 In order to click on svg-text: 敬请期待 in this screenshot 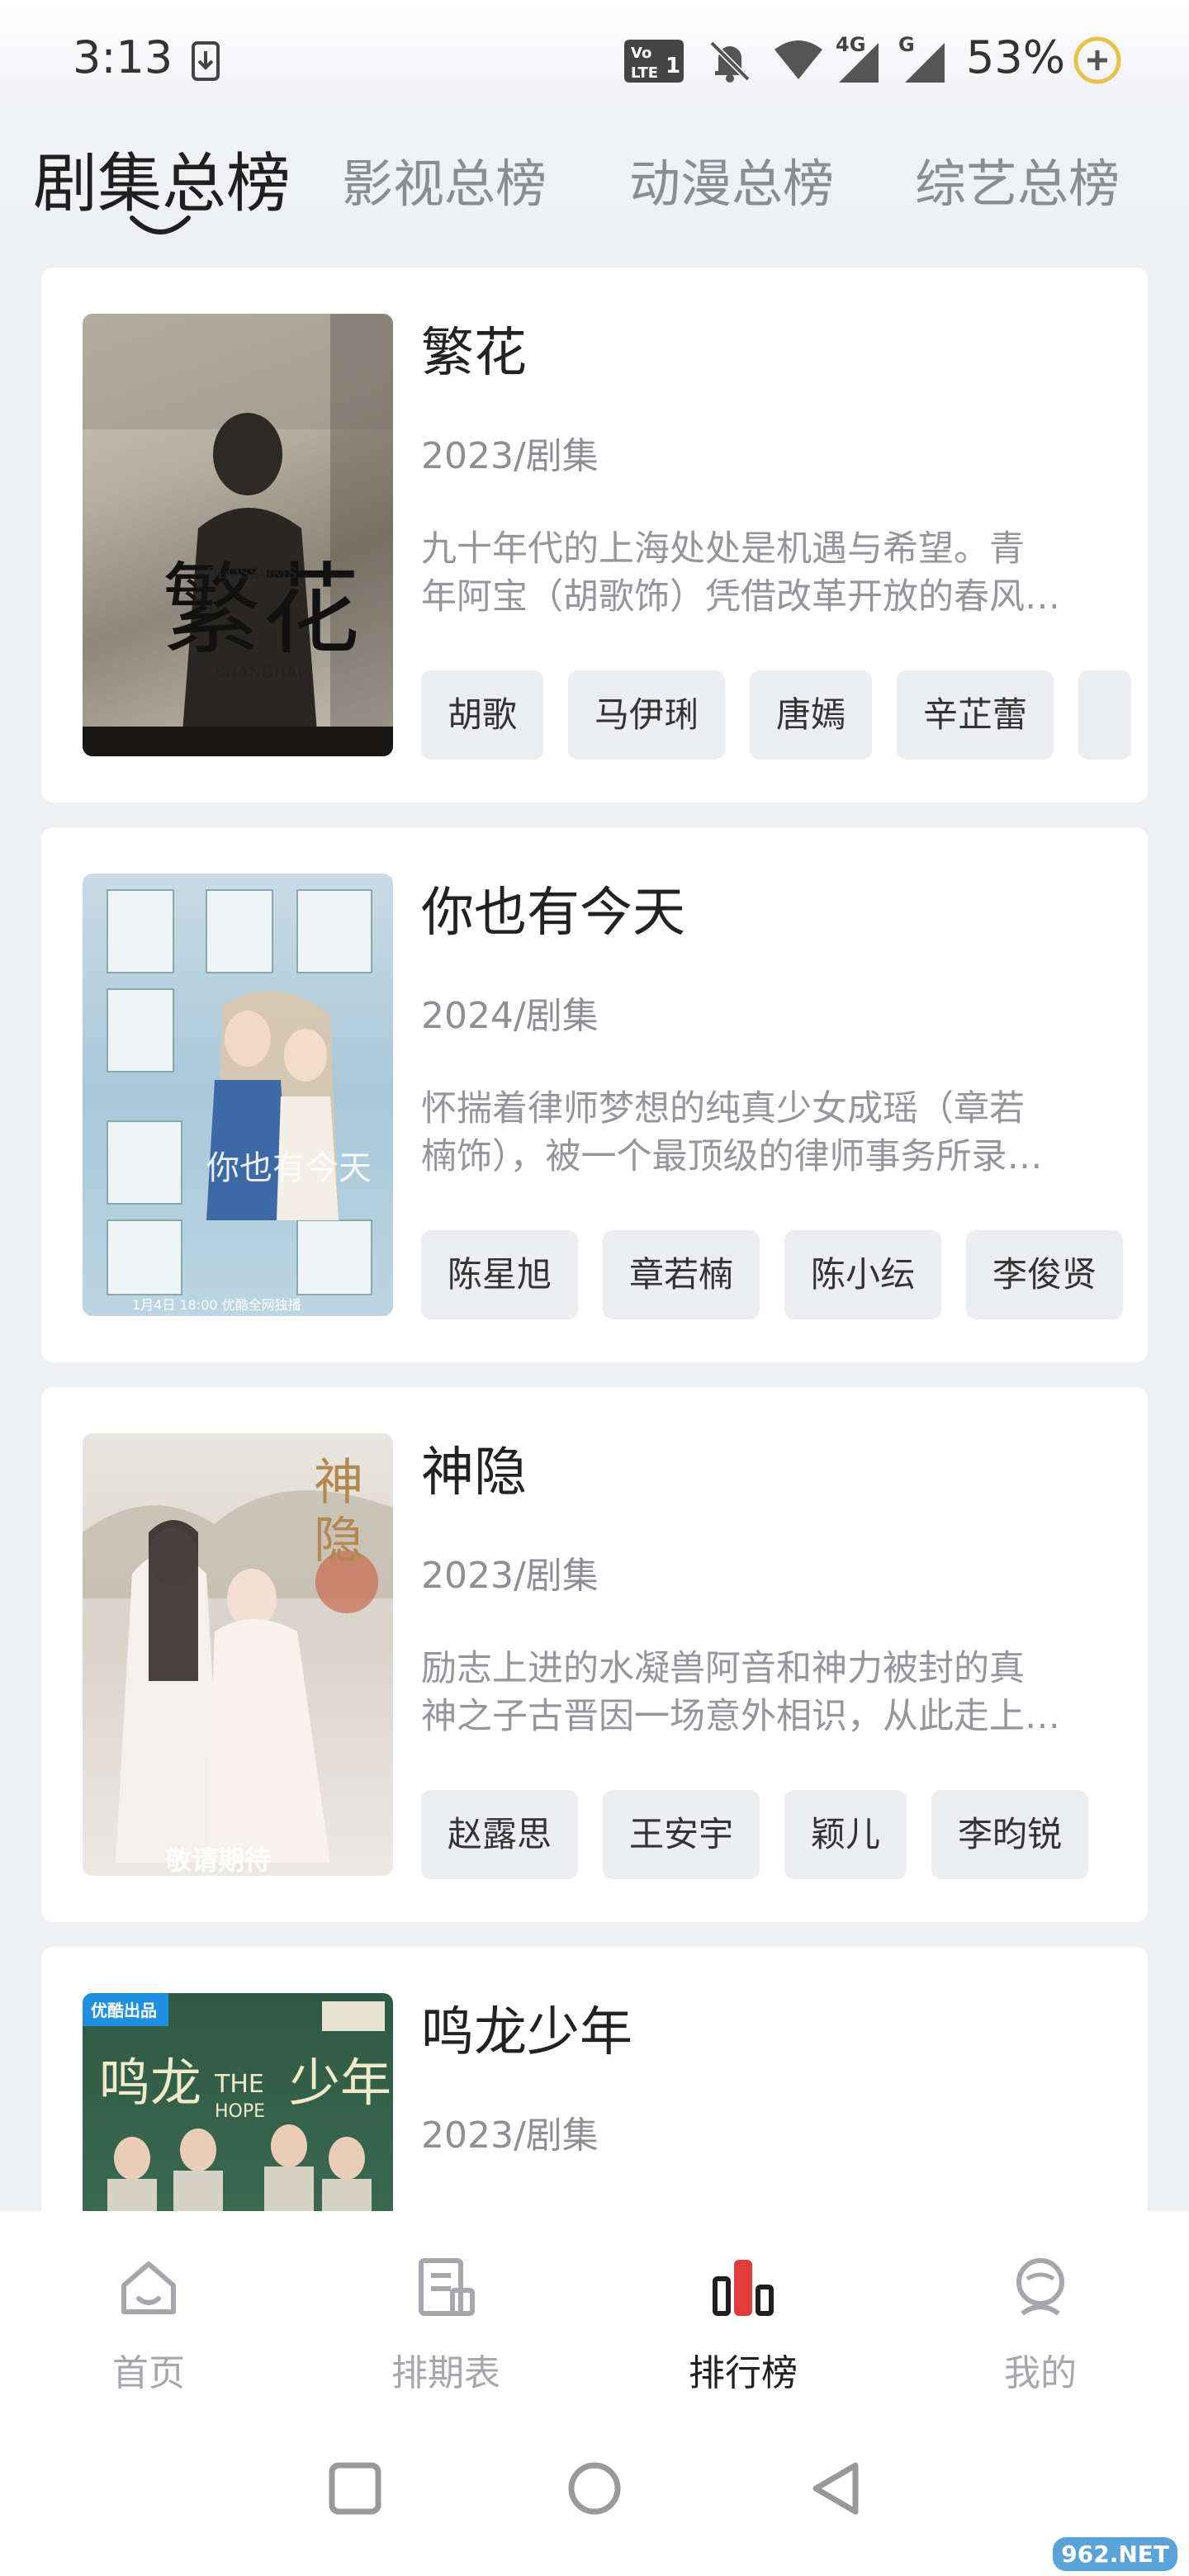, I will do `click(217, 1860)`.